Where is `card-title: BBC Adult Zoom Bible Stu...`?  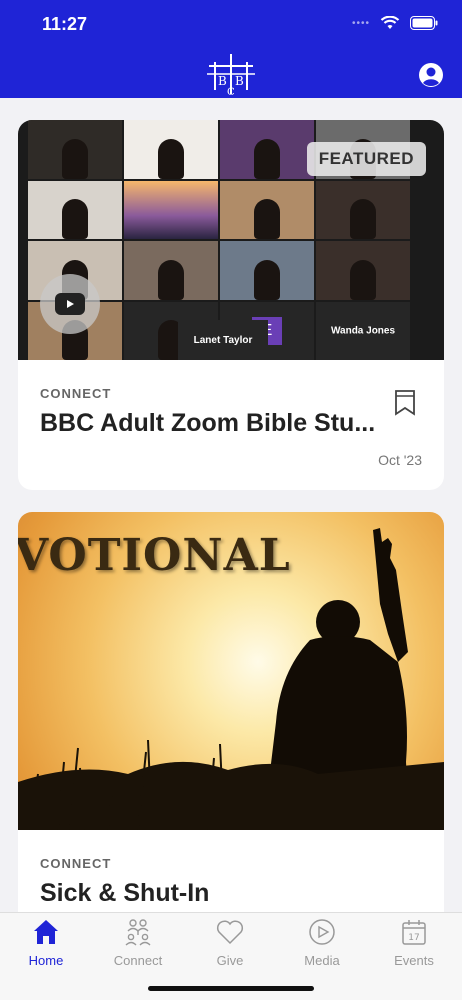
card-title: BBC Adult Zoom Bible Stu... is located at coordinates (208, 423).